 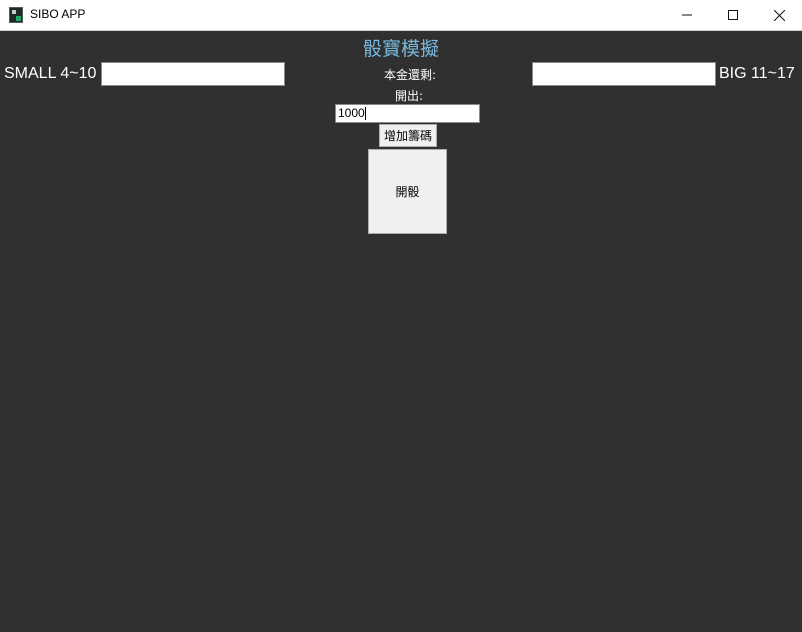 What do you see at coordinates (624, 74) in the screenshot?
I see `big-bet-input` at bounding box center [624, 74].